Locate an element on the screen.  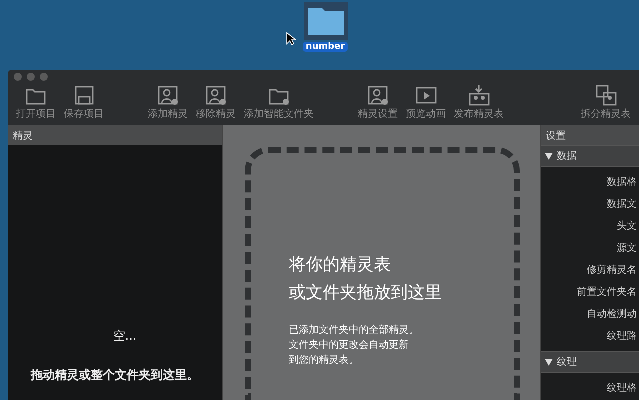
overlapping-frames-icon is located at coordinates (606, 95).